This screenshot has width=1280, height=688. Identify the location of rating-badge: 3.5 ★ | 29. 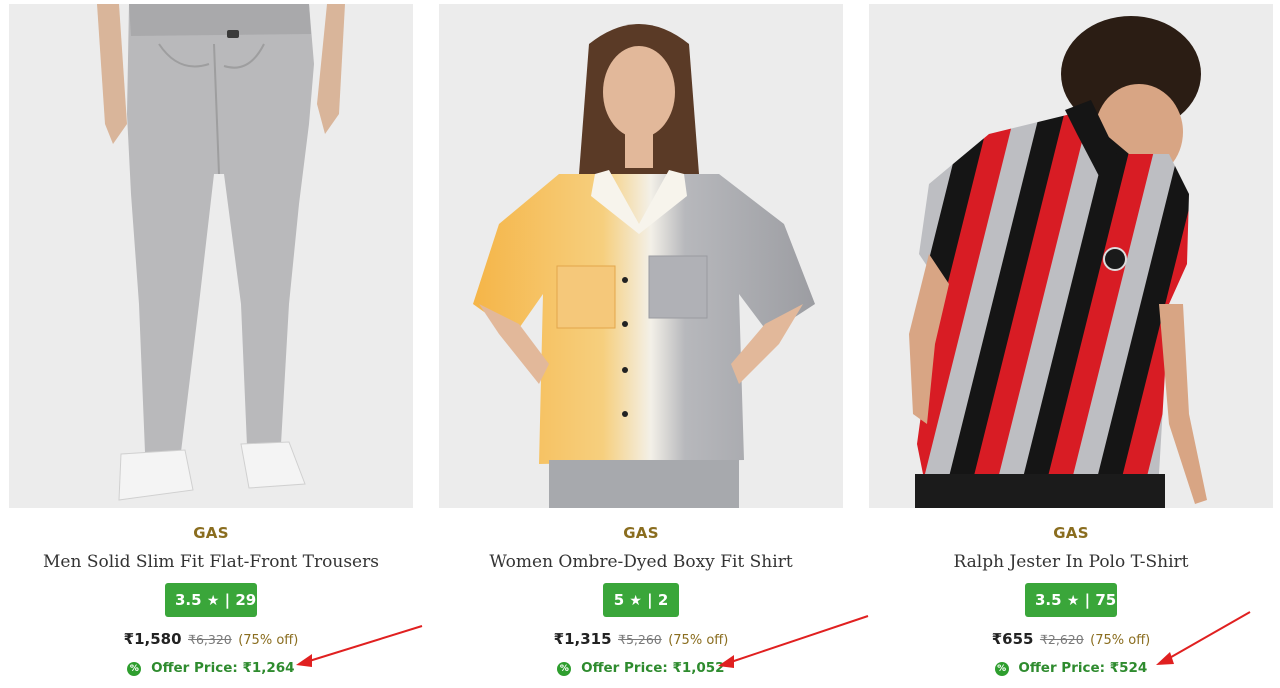
(211, 600).